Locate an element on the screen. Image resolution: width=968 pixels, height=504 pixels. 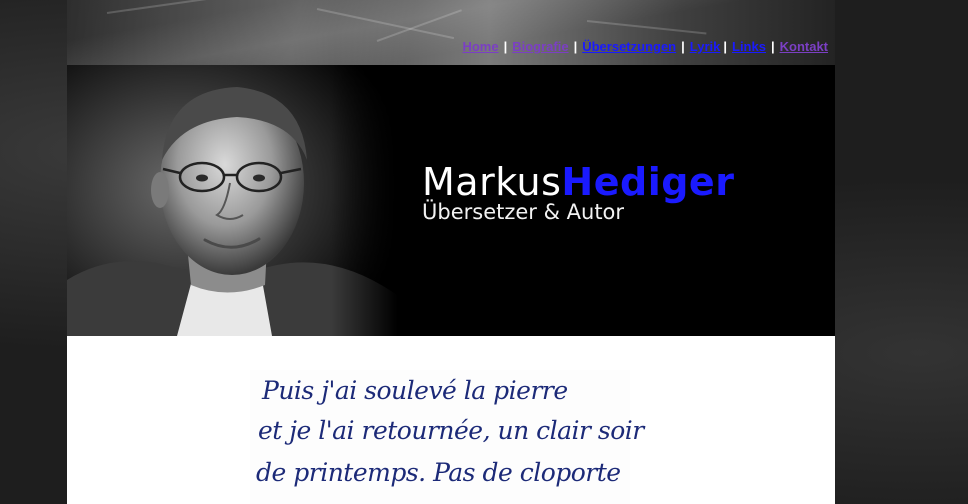
nav-links-link: Links is located at coordinates (749, 46).